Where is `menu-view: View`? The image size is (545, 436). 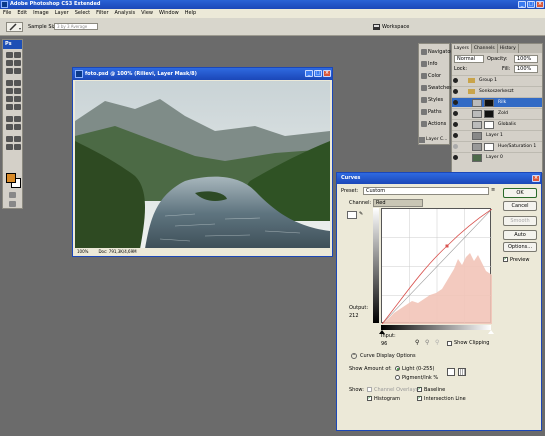
menu-view: View is located at coordinates (147, 13).